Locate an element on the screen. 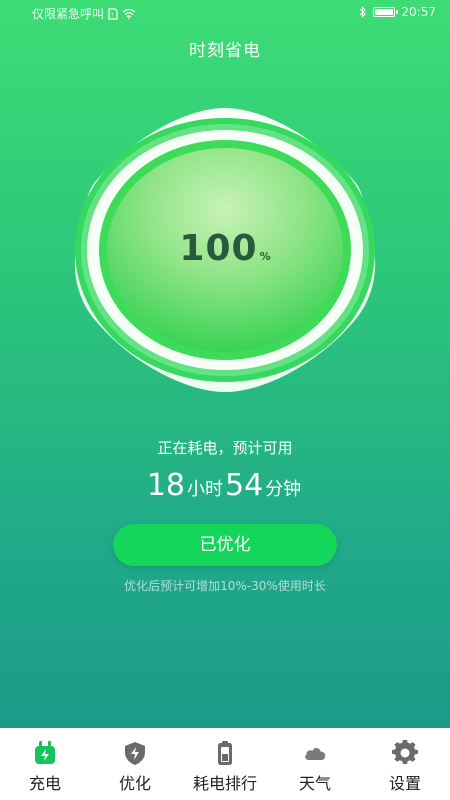  gear-icon is located at coordinates (405, 752).